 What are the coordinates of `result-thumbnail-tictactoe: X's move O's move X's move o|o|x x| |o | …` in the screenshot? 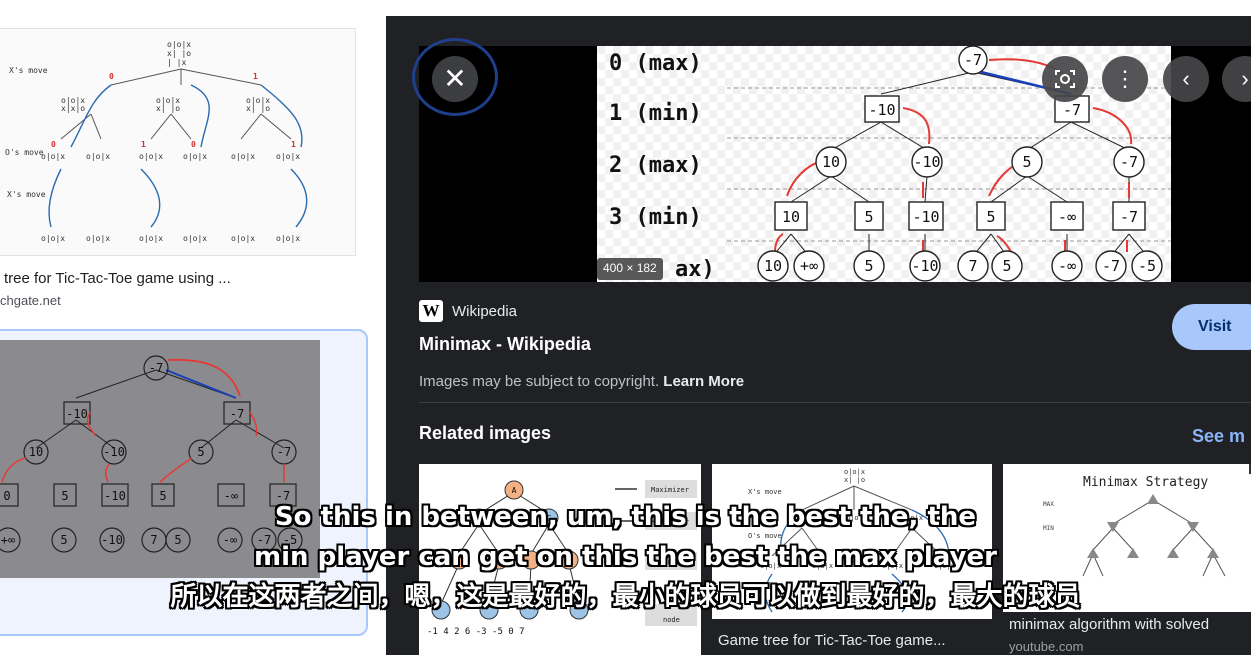 It's located at (178, 142).